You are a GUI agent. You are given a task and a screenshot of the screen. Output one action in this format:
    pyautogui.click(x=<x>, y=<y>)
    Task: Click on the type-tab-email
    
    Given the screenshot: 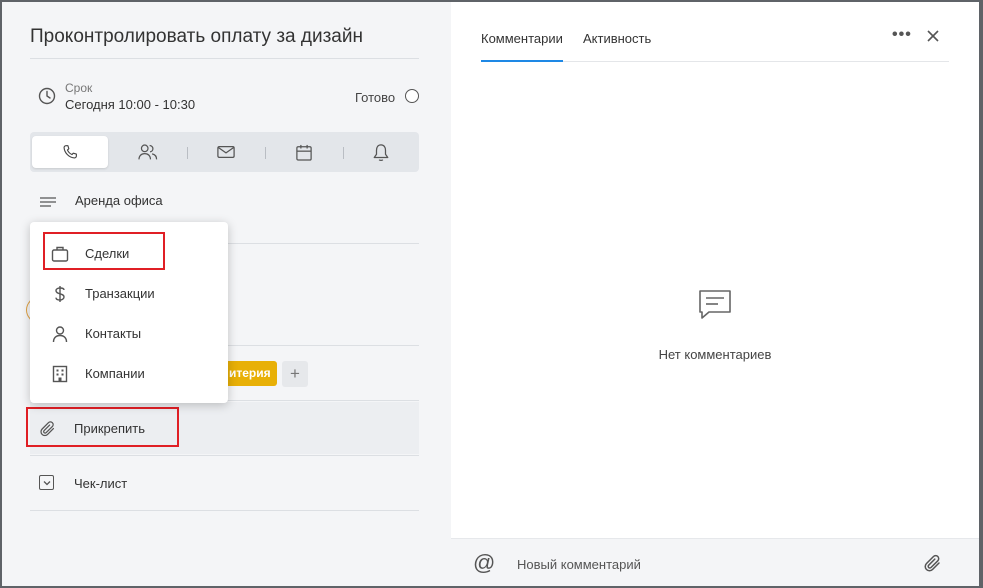 What is the action you would take?
    pyautogui.click(x=226, y=152)
    